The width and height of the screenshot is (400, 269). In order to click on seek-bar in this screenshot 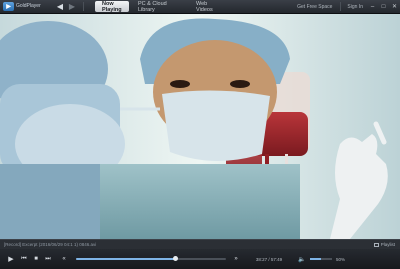, I will do `click(151, 258)`.